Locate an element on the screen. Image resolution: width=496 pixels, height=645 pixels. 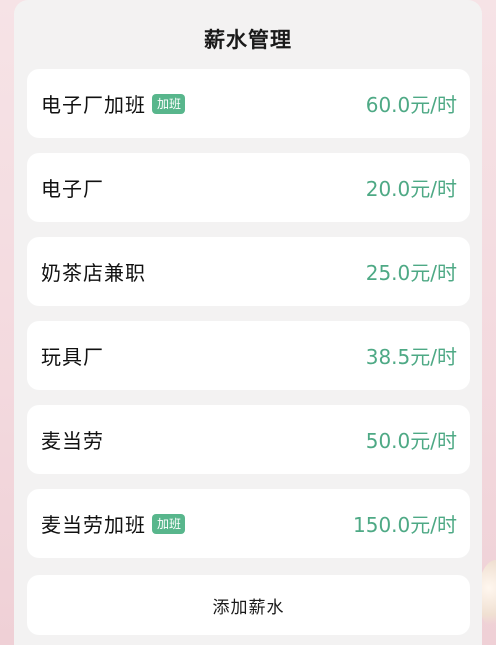
salary-item-left: 麦当劳加班 加班 is located at coordinates (113, 523).